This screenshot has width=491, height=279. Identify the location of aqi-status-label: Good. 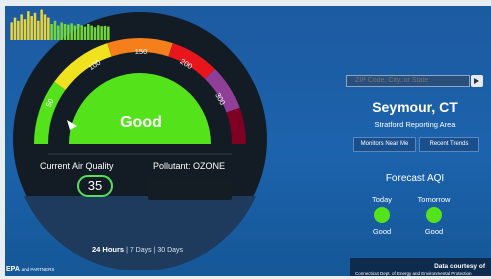
(141, 122).